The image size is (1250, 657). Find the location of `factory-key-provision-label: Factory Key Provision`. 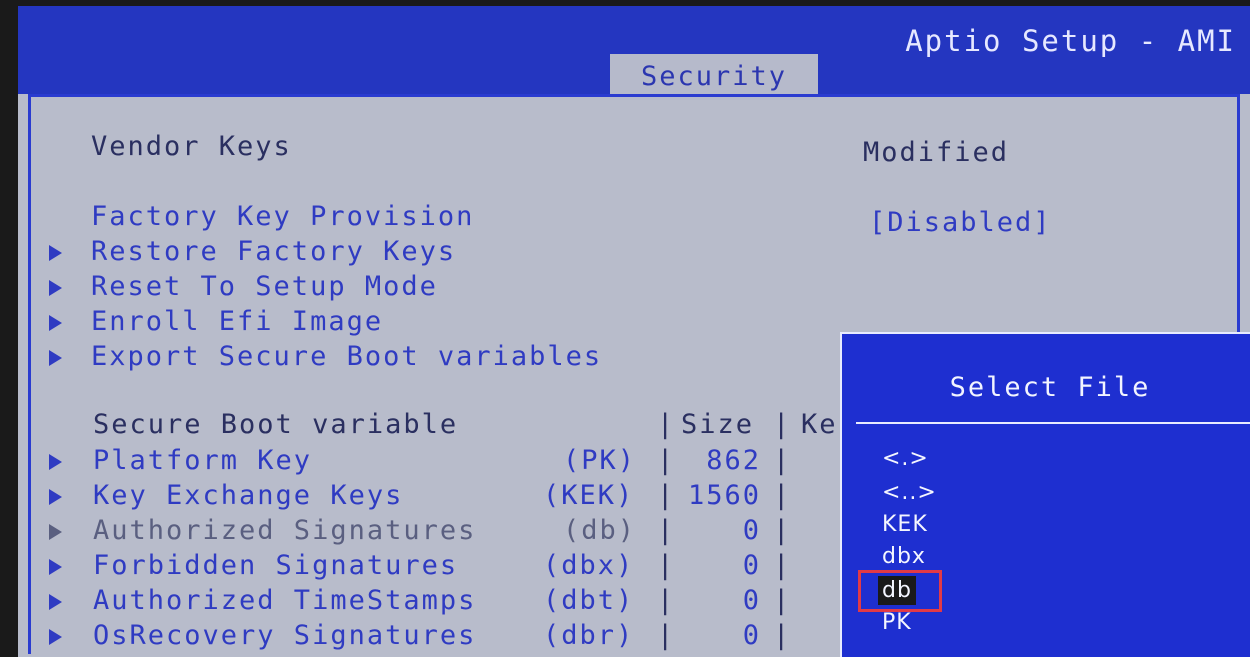

factory-key-provision-label: Factory Key Provision is located at coordinates (282, 216).